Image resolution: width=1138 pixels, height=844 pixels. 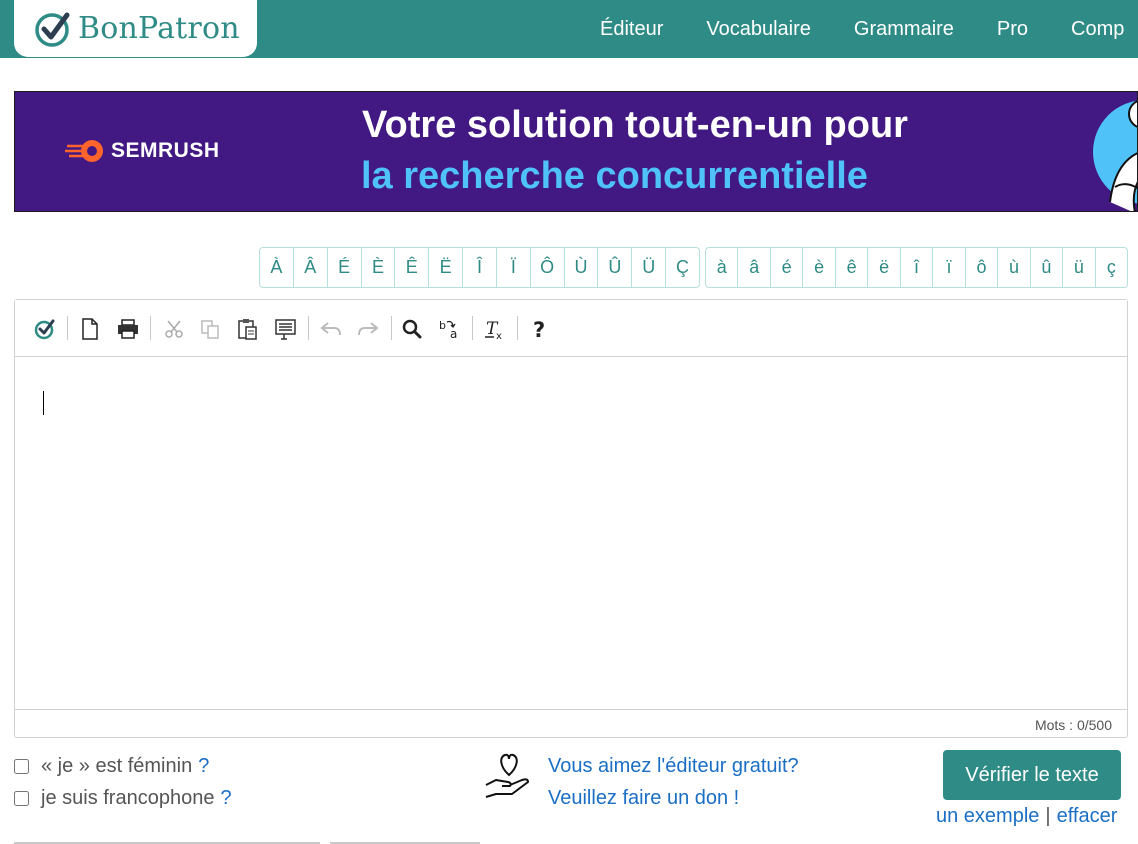 What do you see at coordinates (1087, 816) in the screenshot?
I see `clear-link: effacer` at bounding box center [1087, 816].